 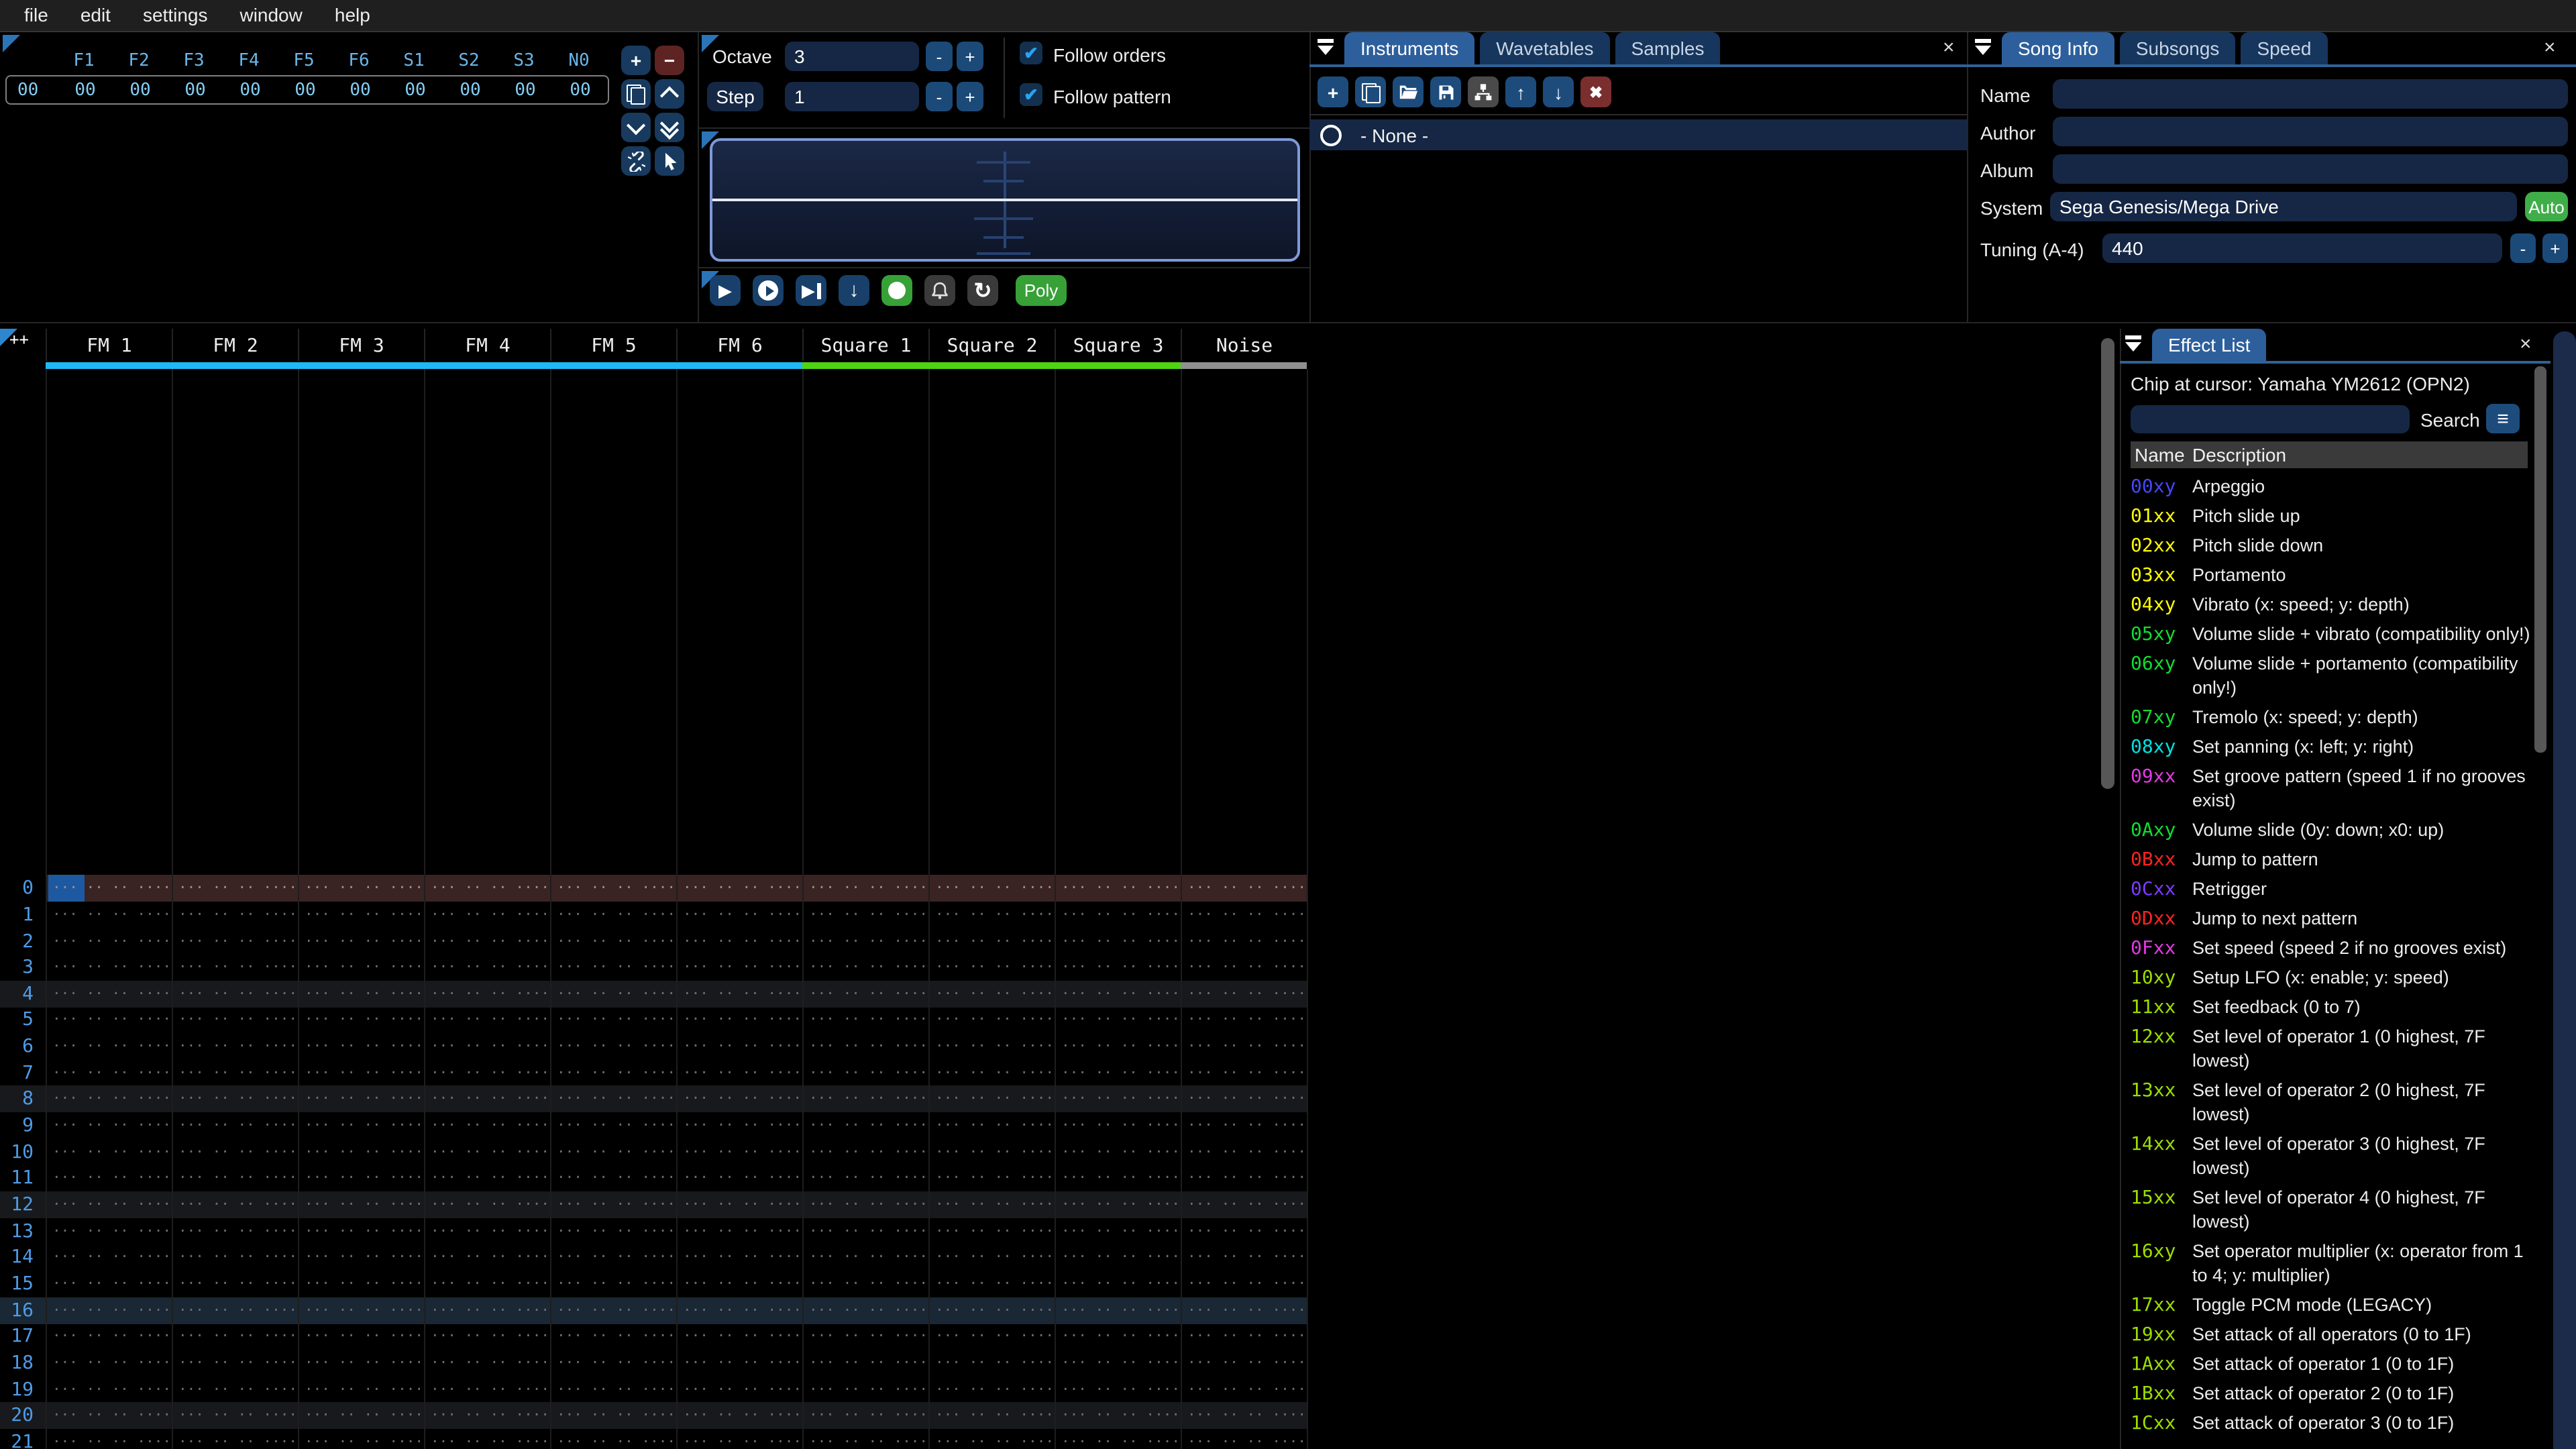 I want to click on effect-search-input, so click(x=2270, y=419).